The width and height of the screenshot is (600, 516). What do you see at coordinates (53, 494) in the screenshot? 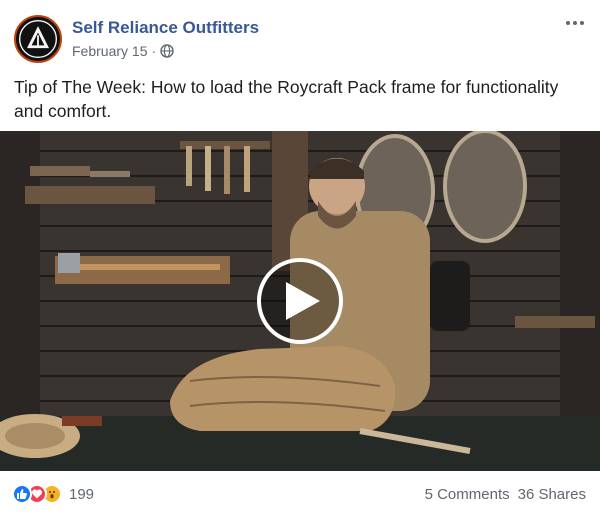
I see `reactions-summary: 199` at bounding box center [53, 494].